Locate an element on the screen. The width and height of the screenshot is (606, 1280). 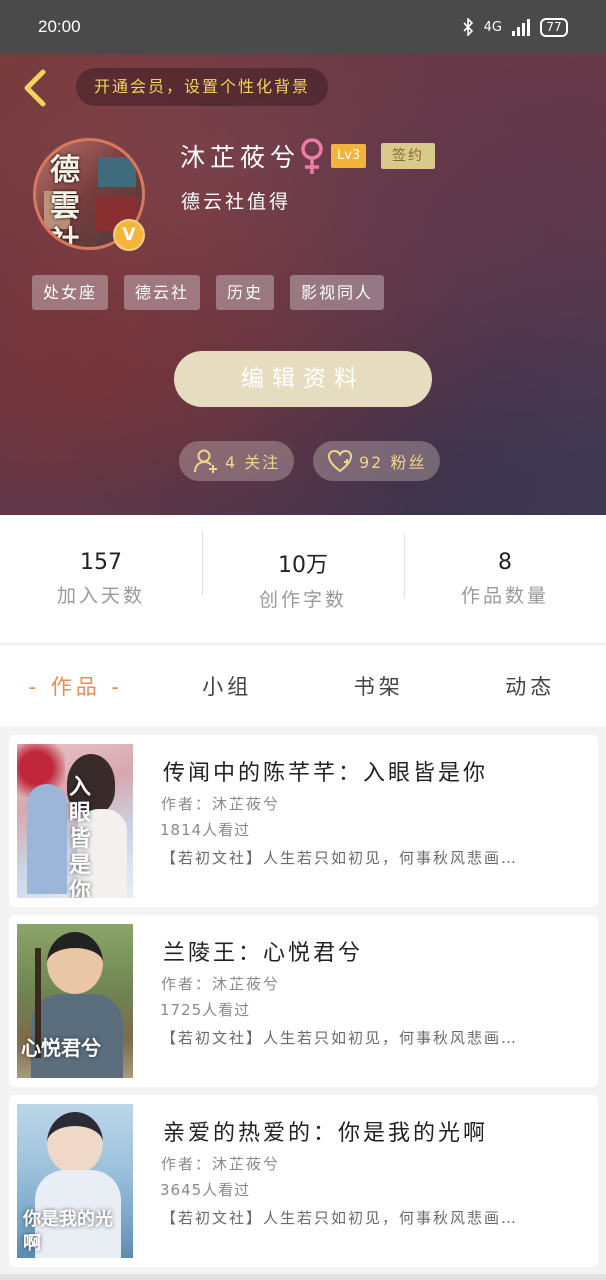
work-cover: 心悦君兮 is located at coordinates (75, 1001).